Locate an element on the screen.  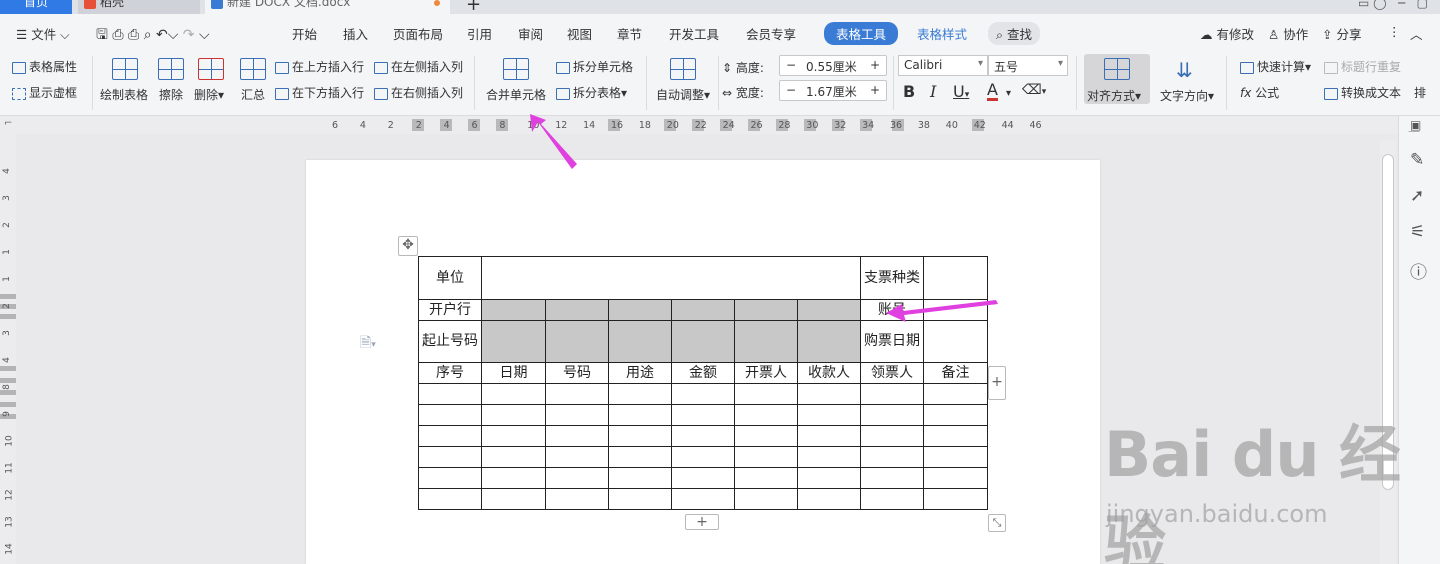
annotation-arrows is located at coordinates (764, 218).